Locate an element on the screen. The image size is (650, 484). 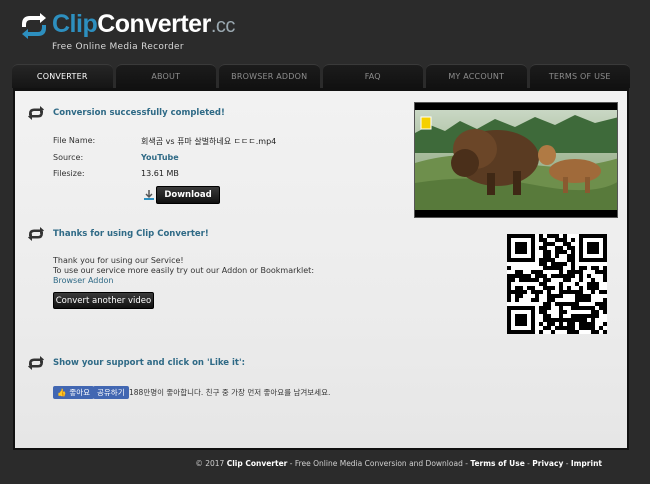
tab-terms-of-use: TERMS OF USE is located at coordinates (579, 76).